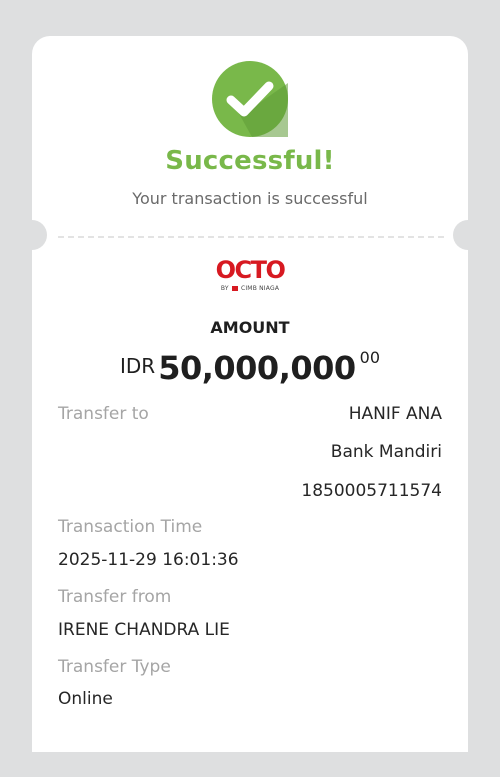 The height and width of the screenshot is (777, 500). What do you see at coordinates (85, 699) in the screenshot?
I see `transfer-type-value: Online` at bounding box center [85, 699].